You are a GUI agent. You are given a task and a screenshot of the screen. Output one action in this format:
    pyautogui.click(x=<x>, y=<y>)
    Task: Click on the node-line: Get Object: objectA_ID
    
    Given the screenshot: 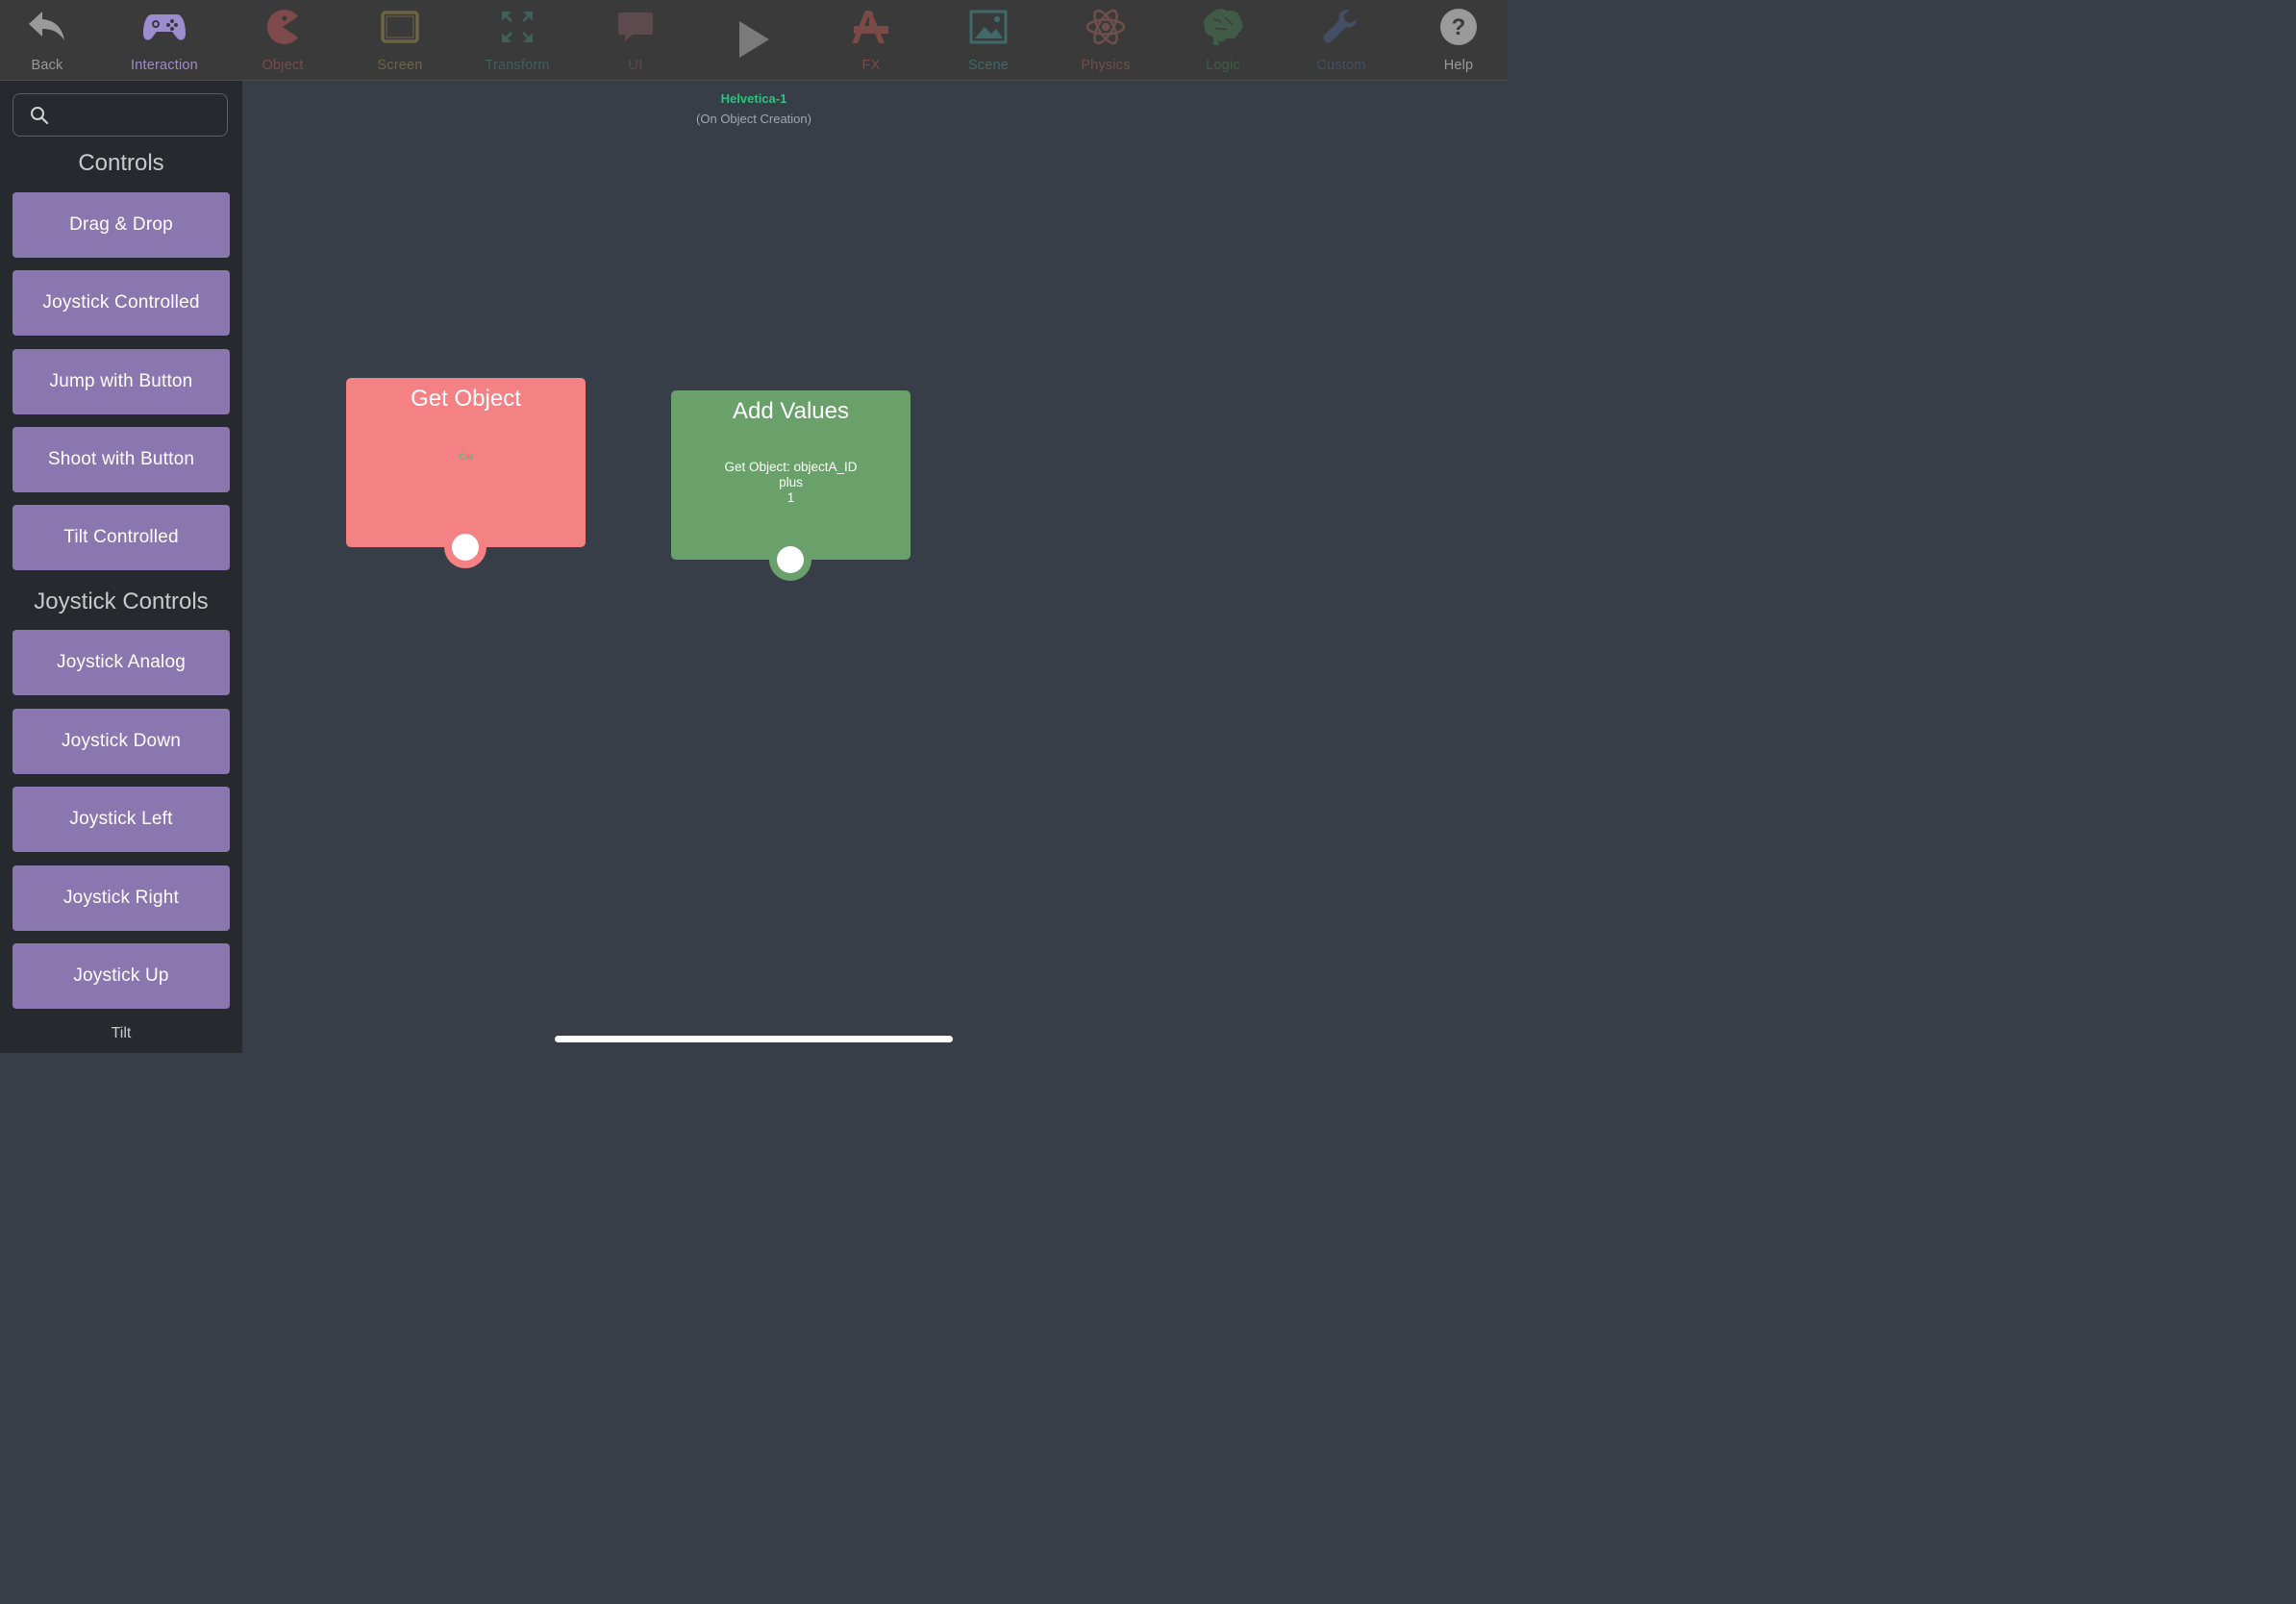 What is the action you would take?
    pyautogui.click(x=791, y=467)
    